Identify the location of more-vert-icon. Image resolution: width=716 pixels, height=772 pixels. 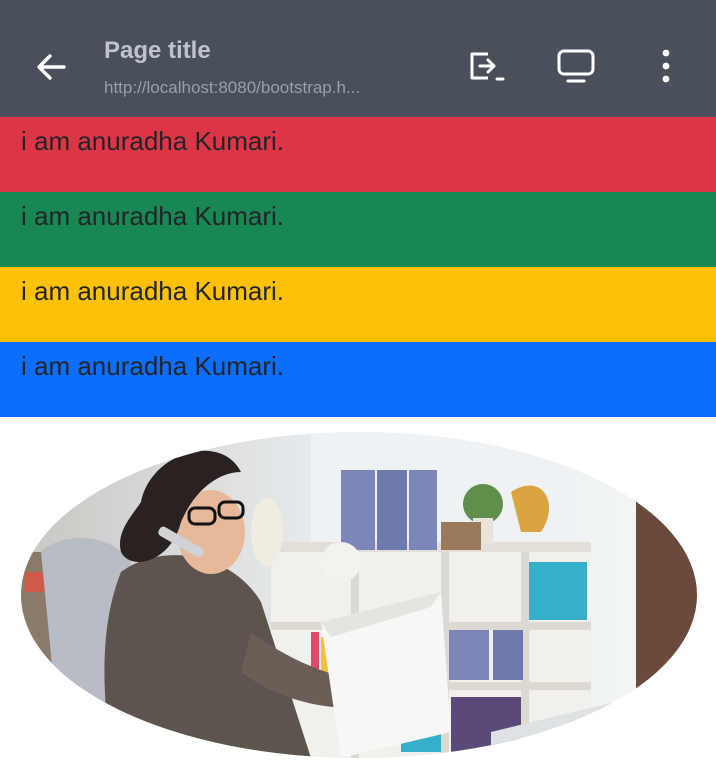
(666, 66).